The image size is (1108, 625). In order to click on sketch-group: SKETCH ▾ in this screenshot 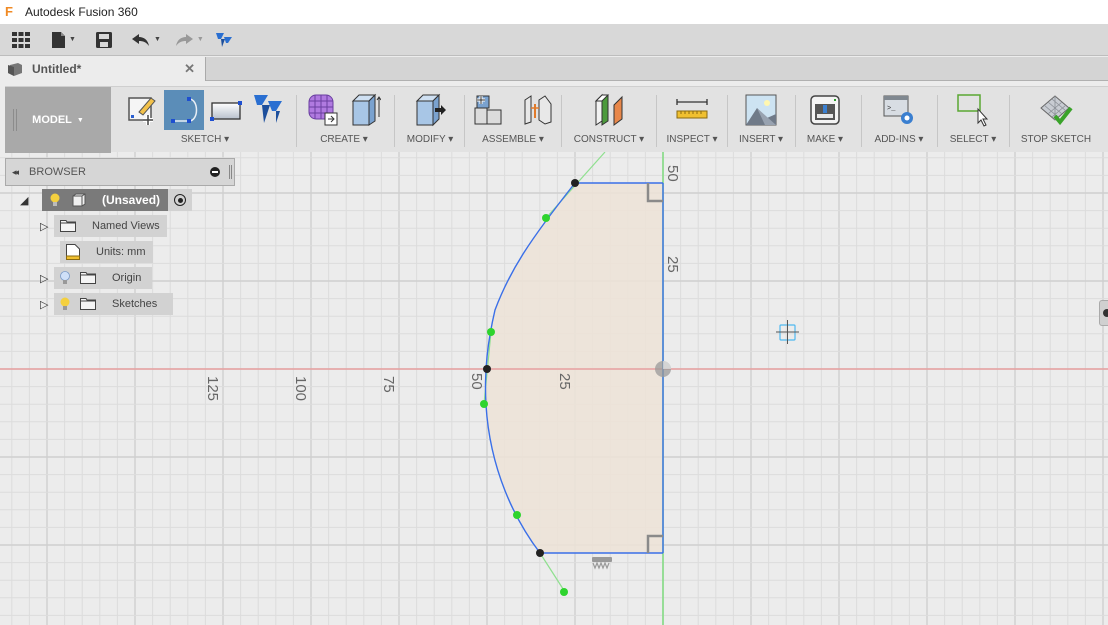, I will do `click(205, 120)`.